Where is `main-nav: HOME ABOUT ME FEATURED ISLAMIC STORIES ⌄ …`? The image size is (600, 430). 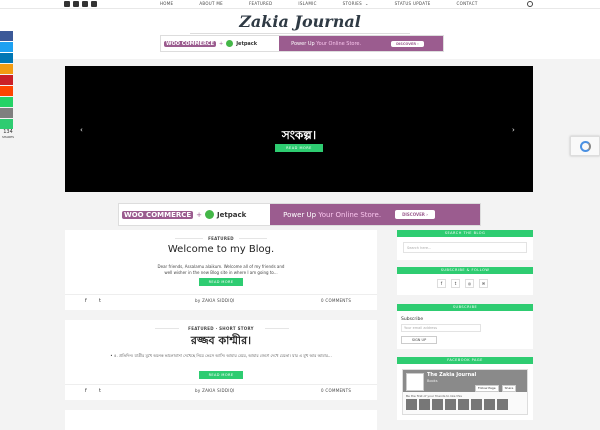
main-nav: HOME ABOUT ME FEATURED ISLAMIC STORIES ⌄ … is located at coordinates (332, 4).